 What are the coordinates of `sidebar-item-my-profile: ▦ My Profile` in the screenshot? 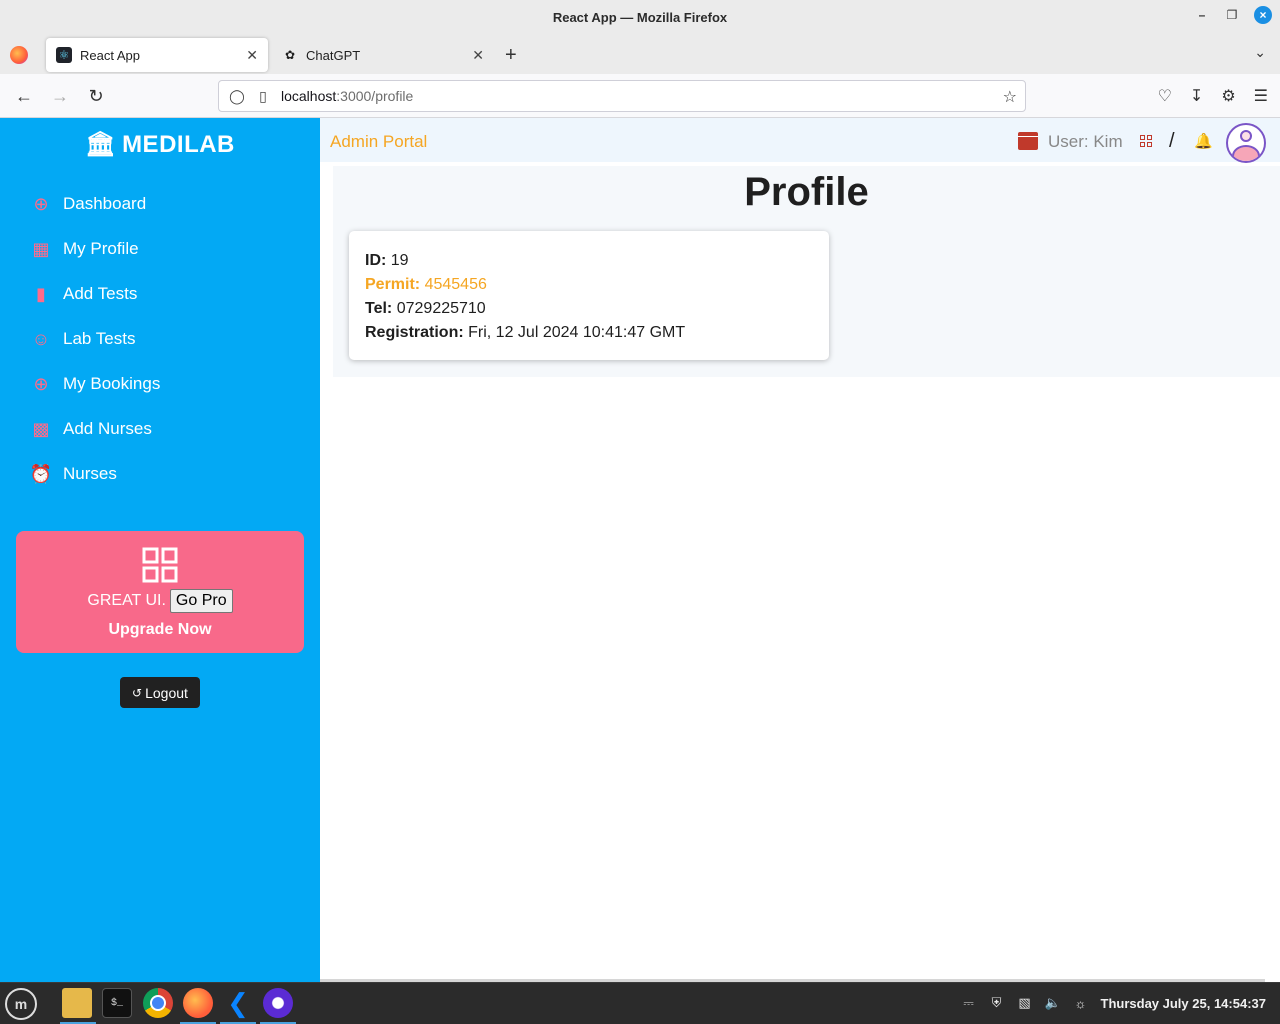 It's located at (84, 249).